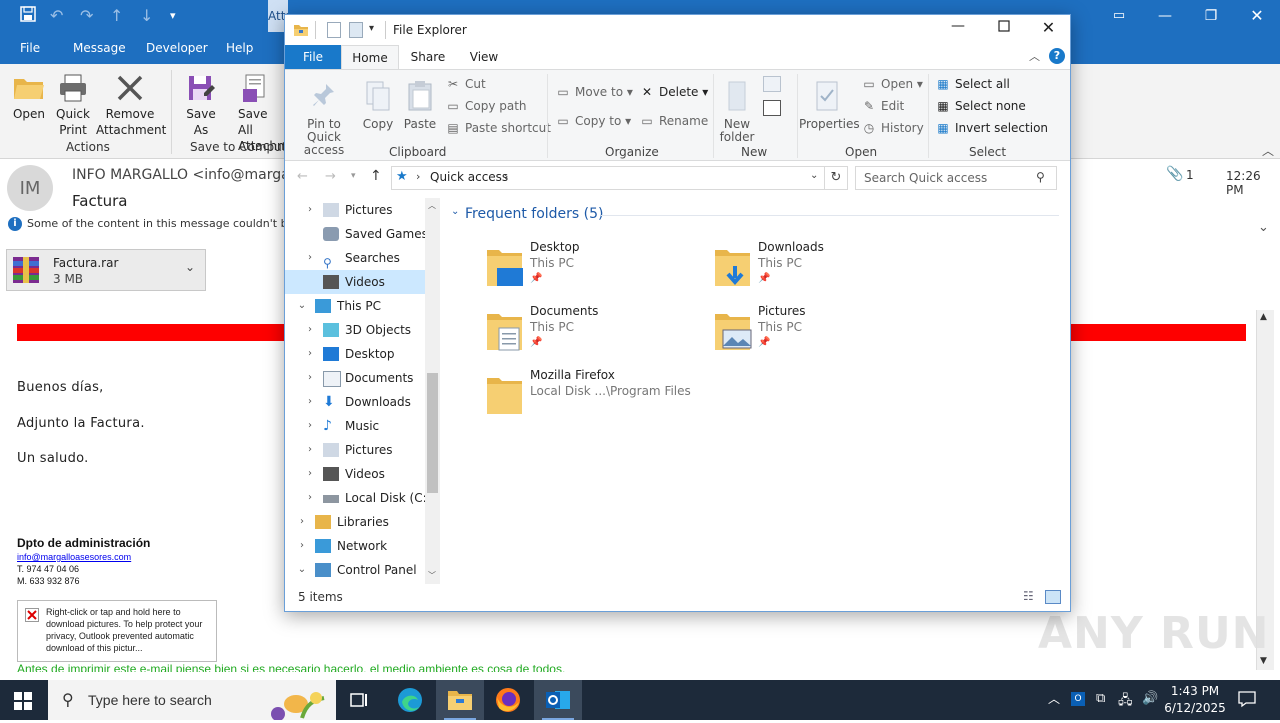 The width and height of the screenshot is (1280, 723). I want to click on new-folder-qat-icon, so click(356, 30).